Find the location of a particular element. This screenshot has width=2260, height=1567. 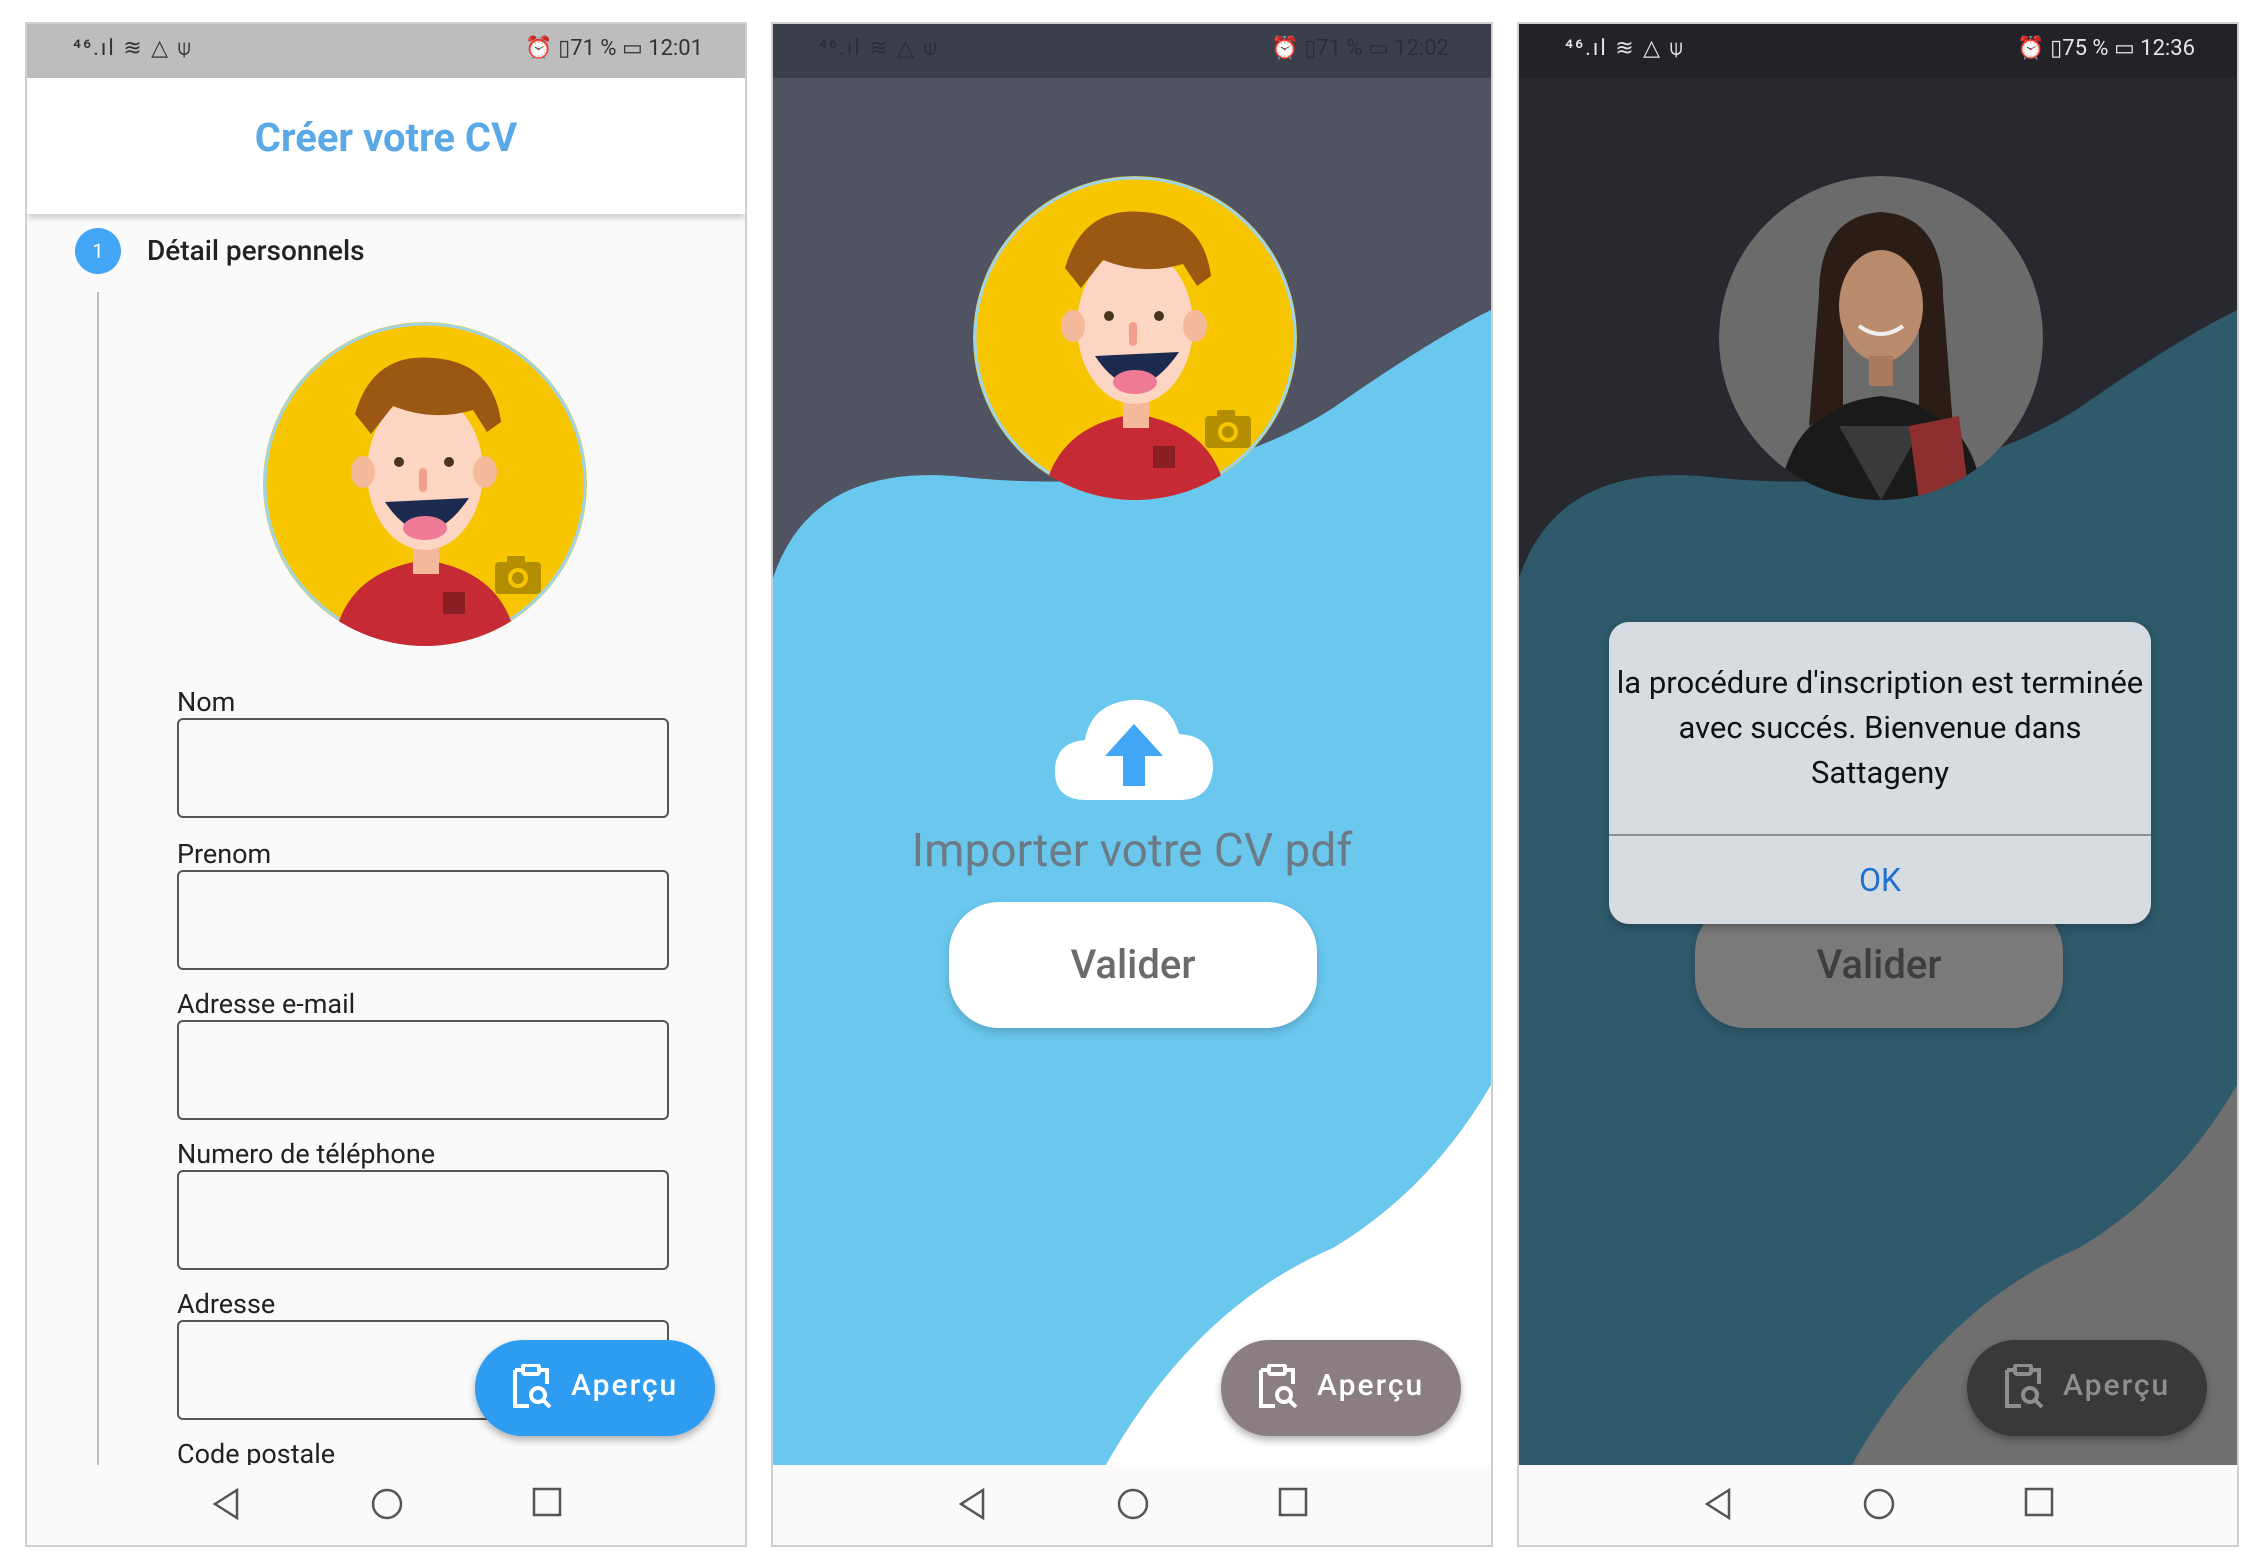

profile-photo is located at coordinates (1881, 338).